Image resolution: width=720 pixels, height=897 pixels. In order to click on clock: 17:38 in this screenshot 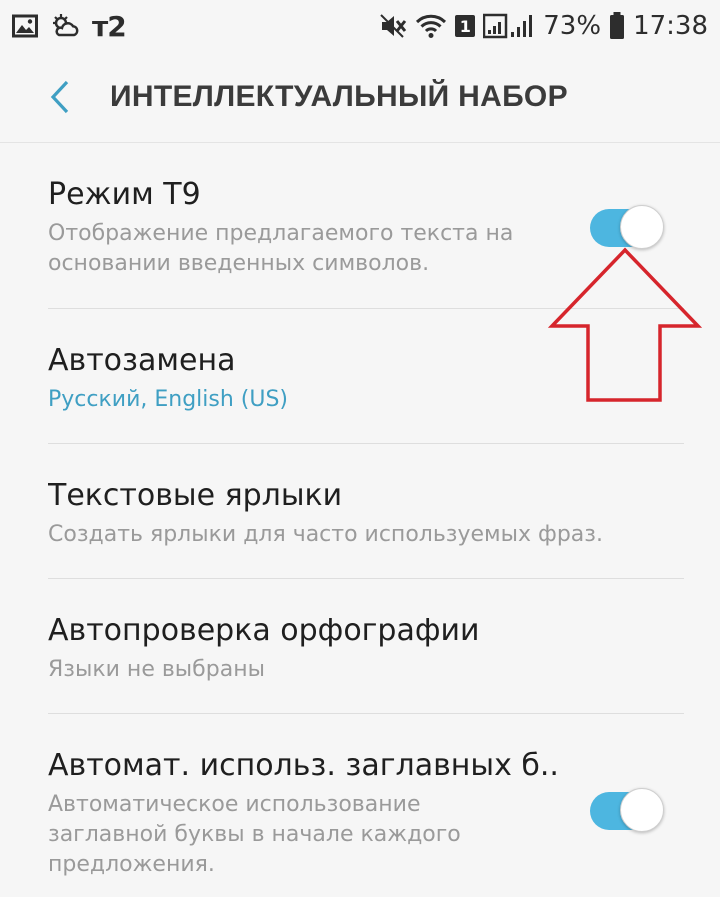, I will do `click(670, 26)`.